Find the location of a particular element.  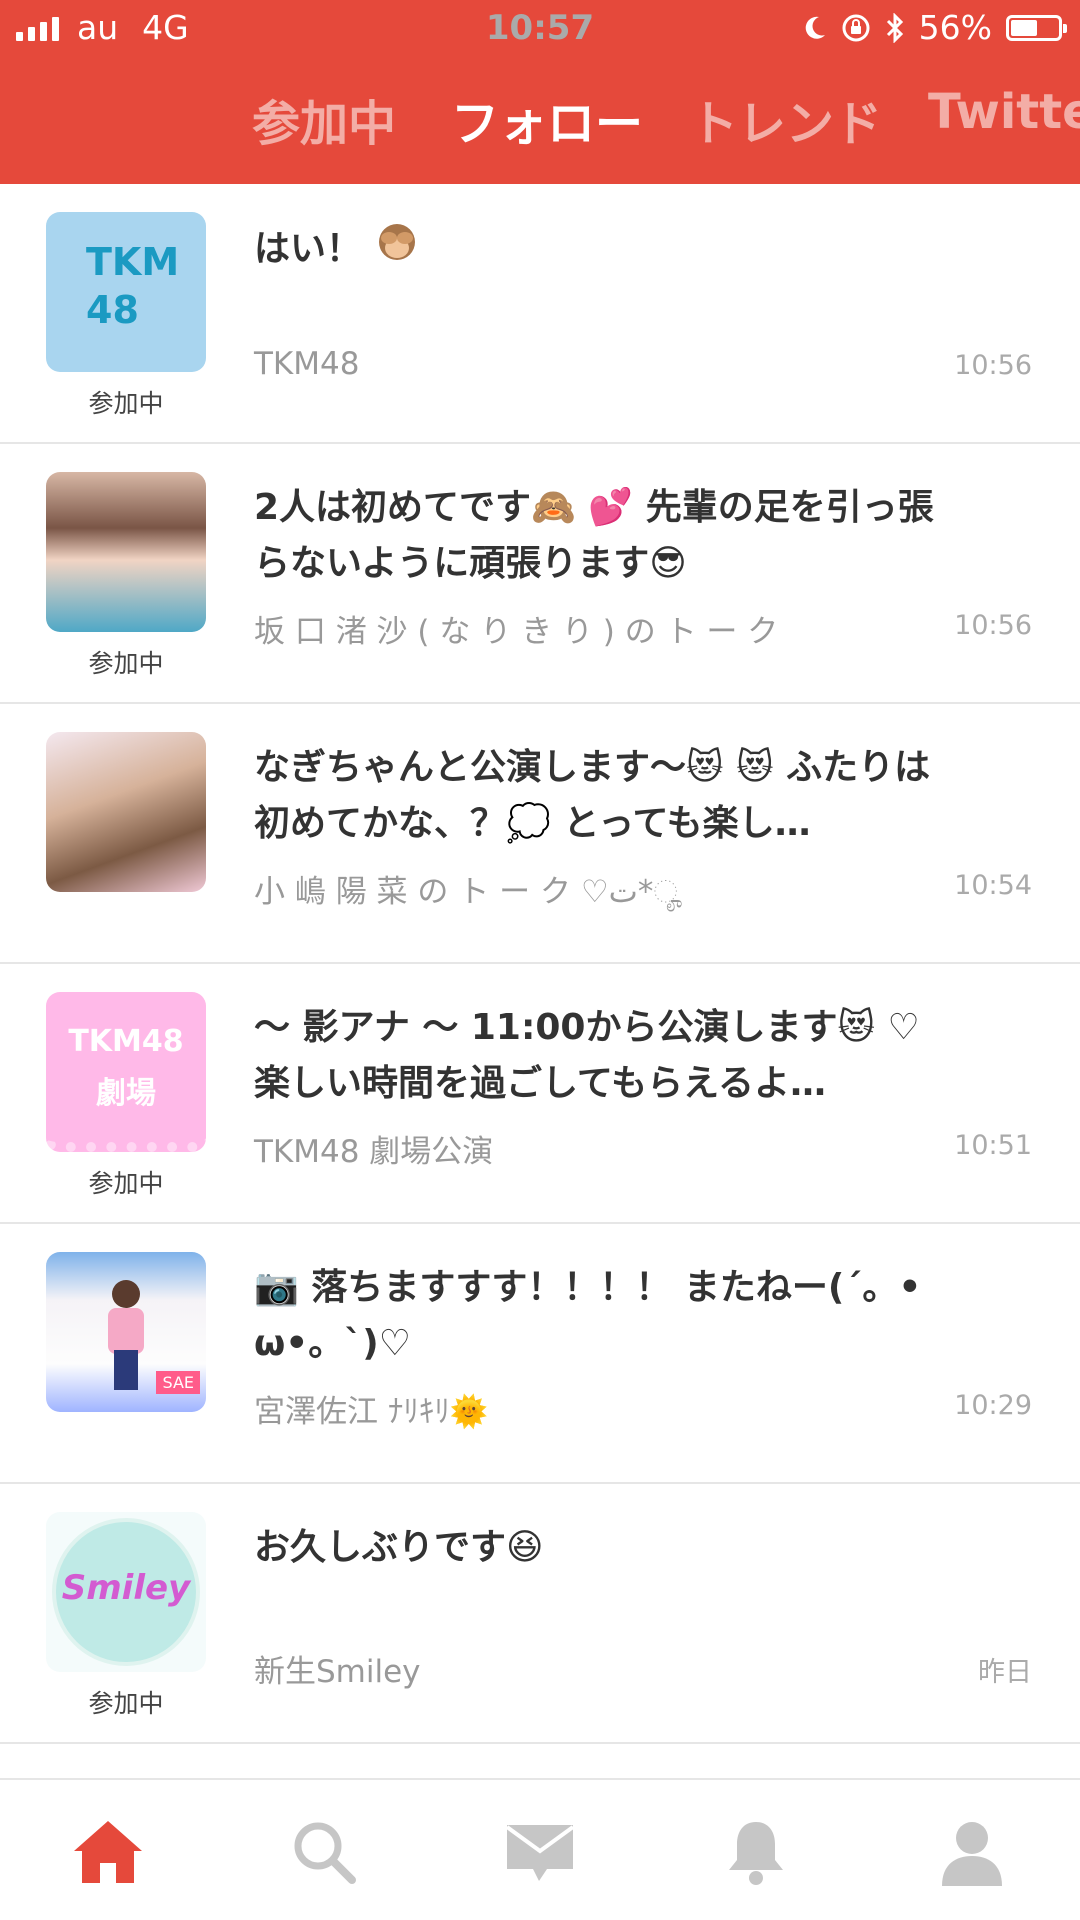

mail-icon is located at coordinates (540, 1853).